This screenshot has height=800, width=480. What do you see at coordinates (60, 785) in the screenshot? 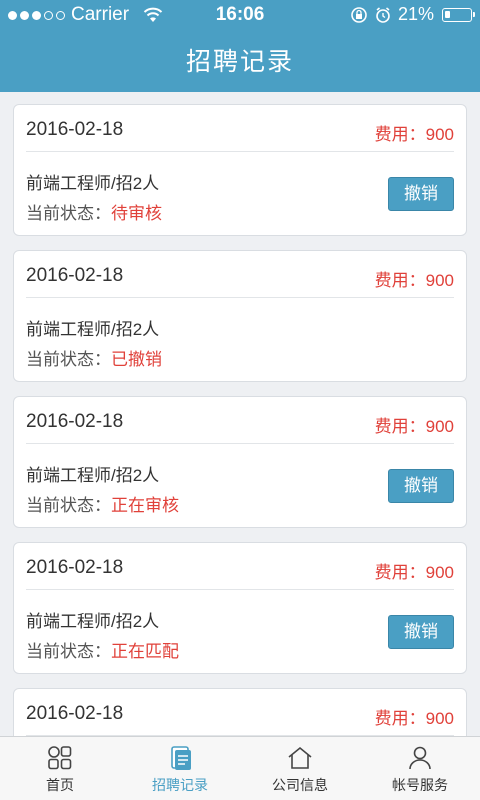
I see `tab-label: 首页` at bounding box center [60, 785].